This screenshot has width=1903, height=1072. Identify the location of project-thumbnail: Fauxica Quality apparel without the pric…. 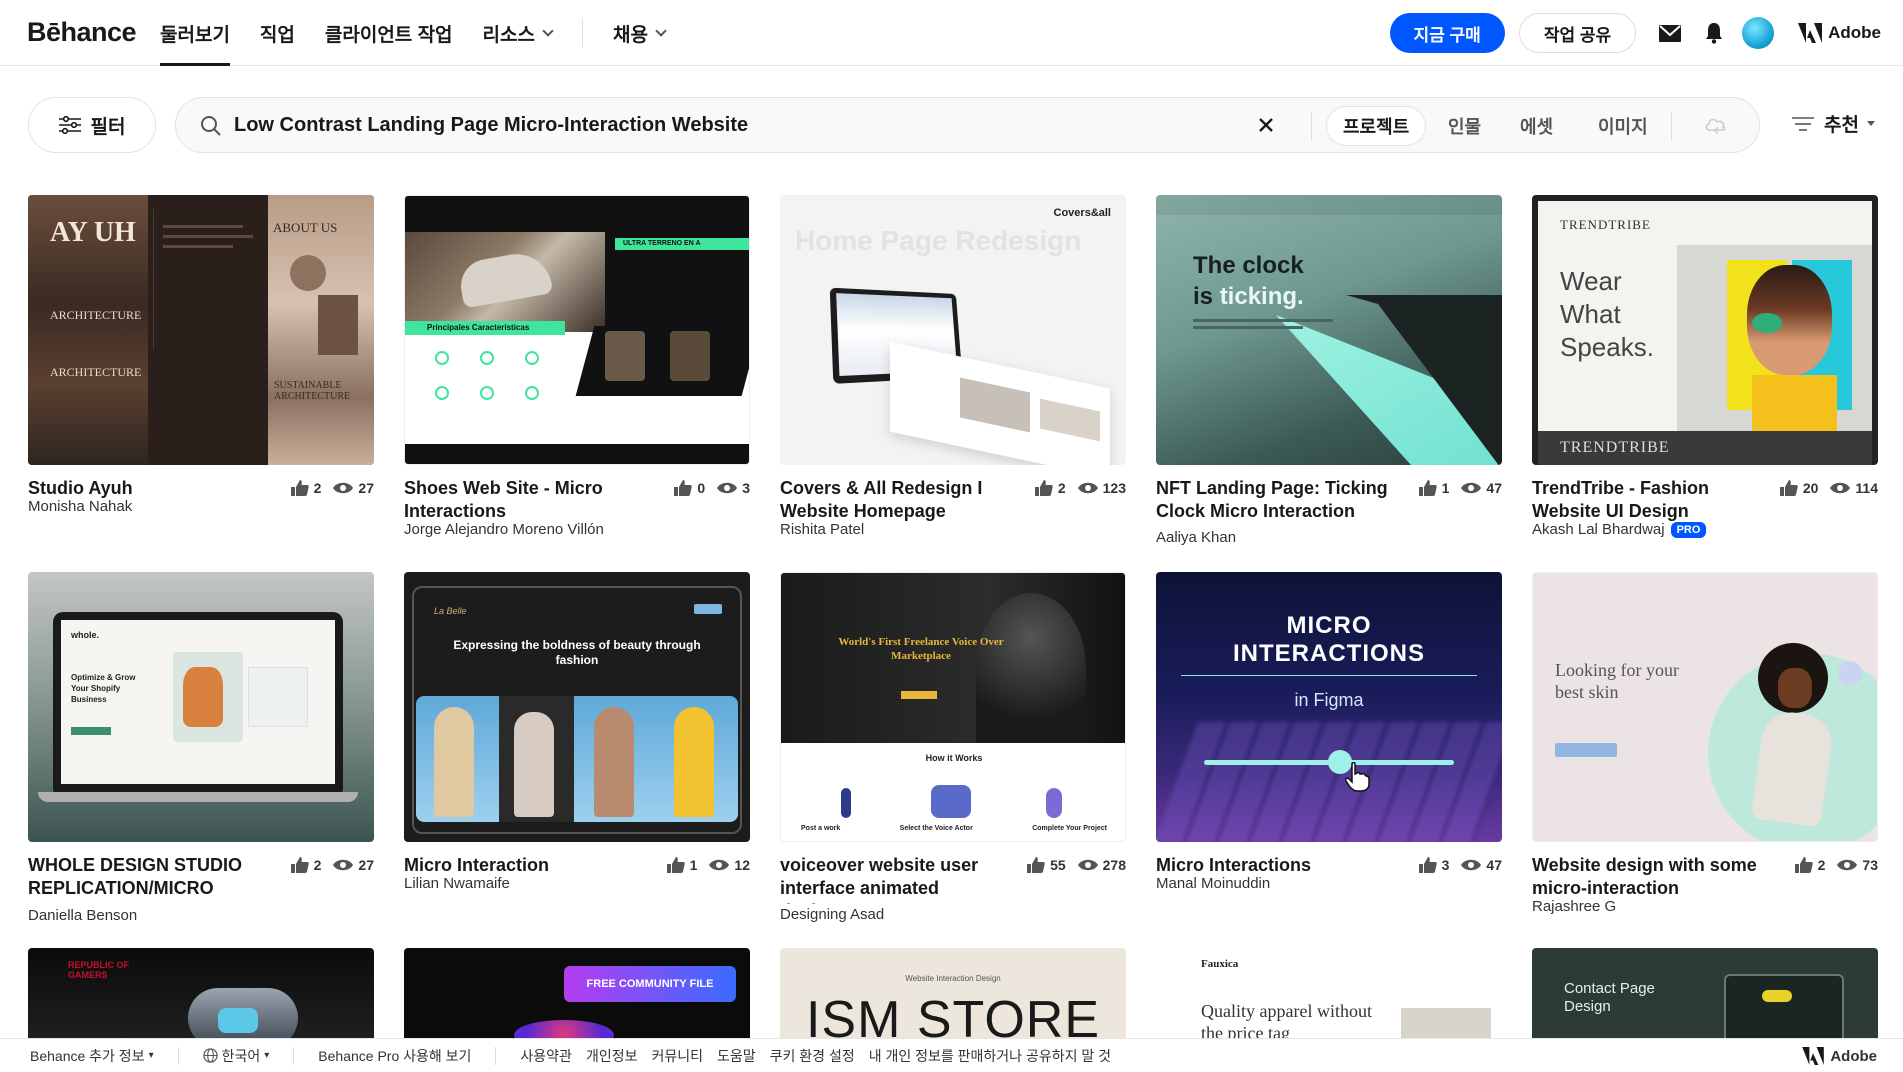
(1329, 993).